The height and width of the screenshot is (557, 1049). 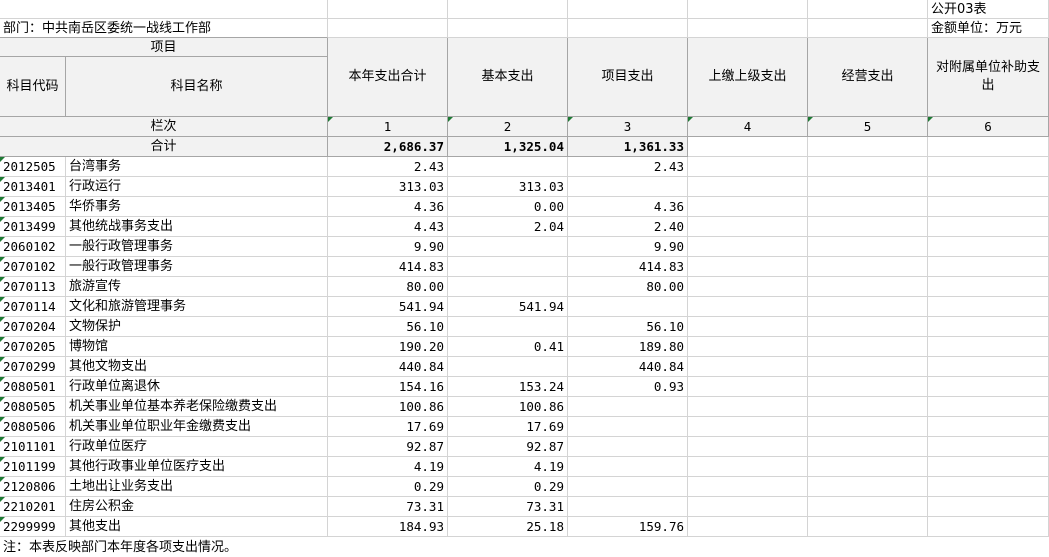 I want to click on header-project-expense: 项目支出, so click(x=628, y=77).